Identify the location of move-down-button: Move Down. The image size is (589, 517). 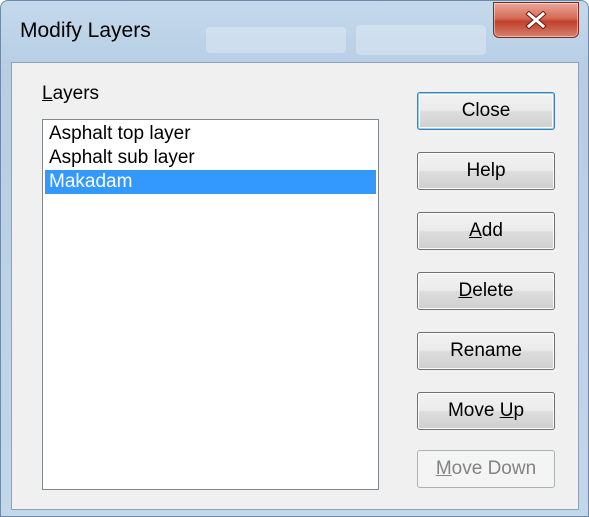
(486, 469).